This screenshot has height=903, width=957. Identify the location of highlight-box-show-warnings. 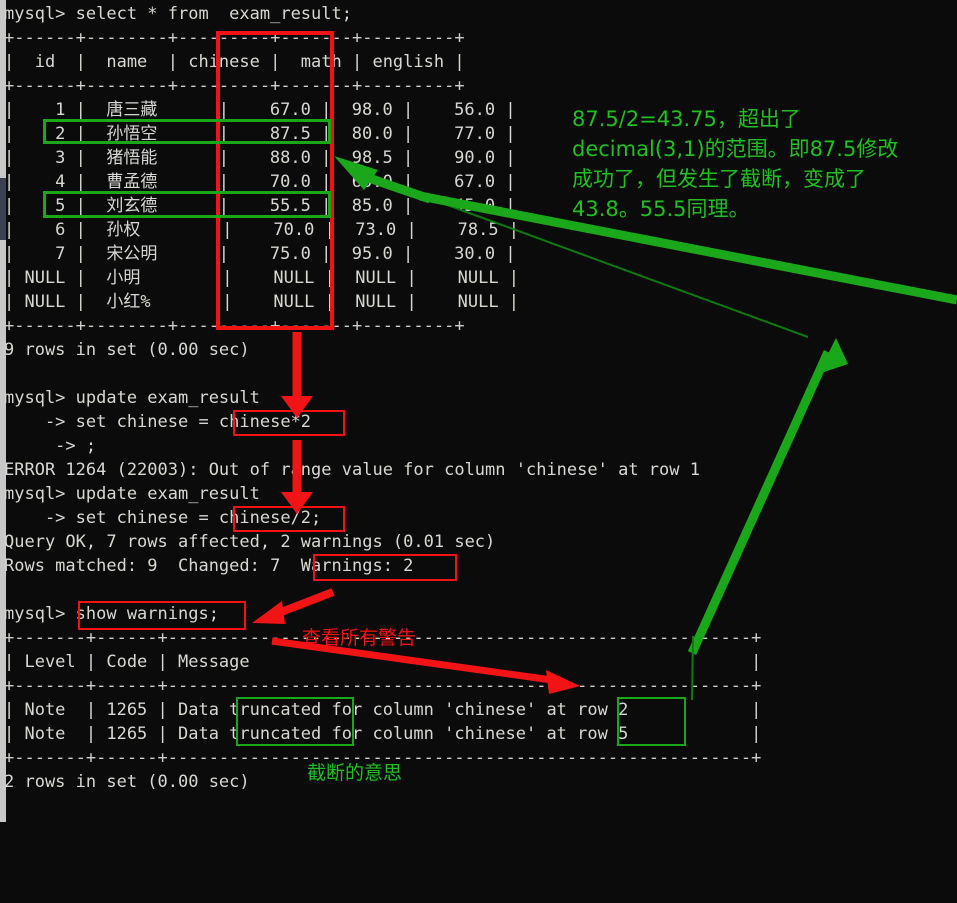
(162, 615).